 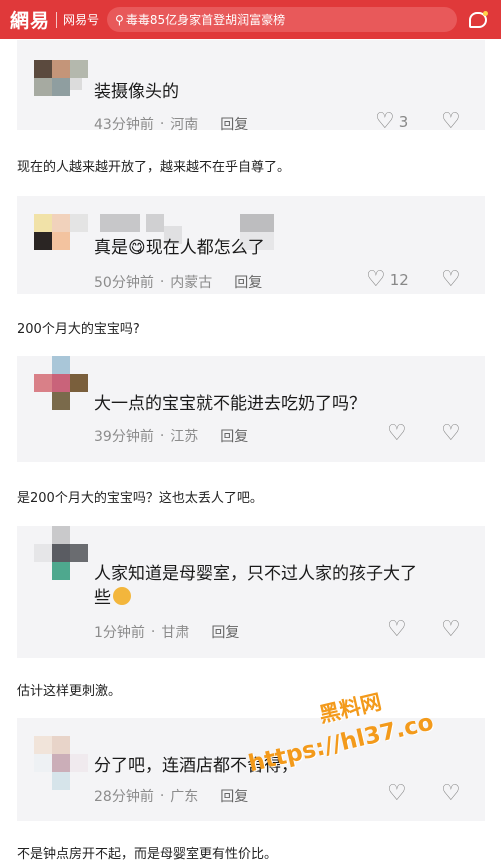 I want to click on search-icon: ⚲, so click(x=119, y=19).